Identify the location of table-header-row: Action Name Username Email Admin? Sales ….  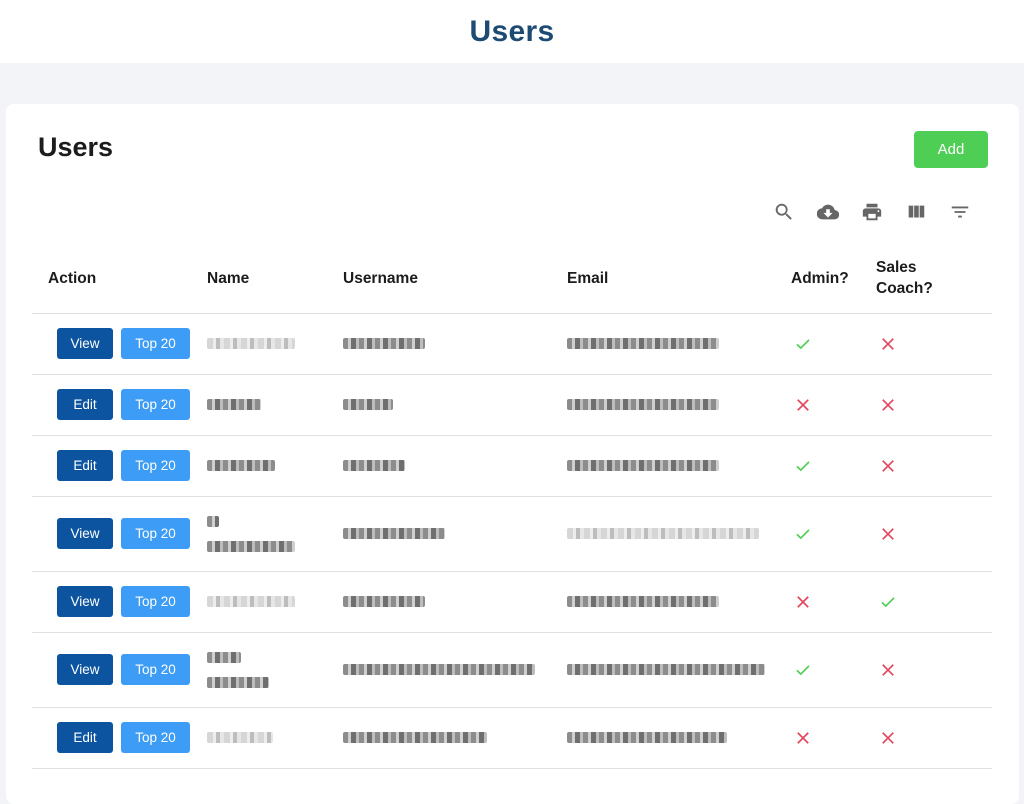
(512, 279).